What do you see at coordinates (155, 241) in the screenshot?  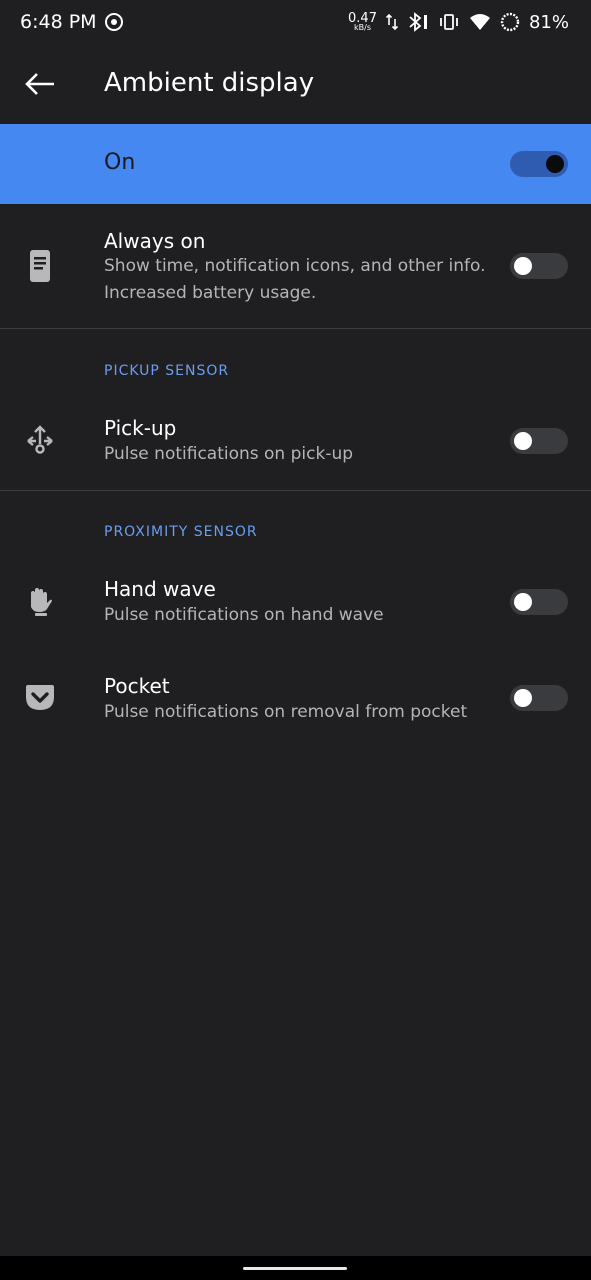 I see `always-on-title: Always on` at bounding box center [155, 241].